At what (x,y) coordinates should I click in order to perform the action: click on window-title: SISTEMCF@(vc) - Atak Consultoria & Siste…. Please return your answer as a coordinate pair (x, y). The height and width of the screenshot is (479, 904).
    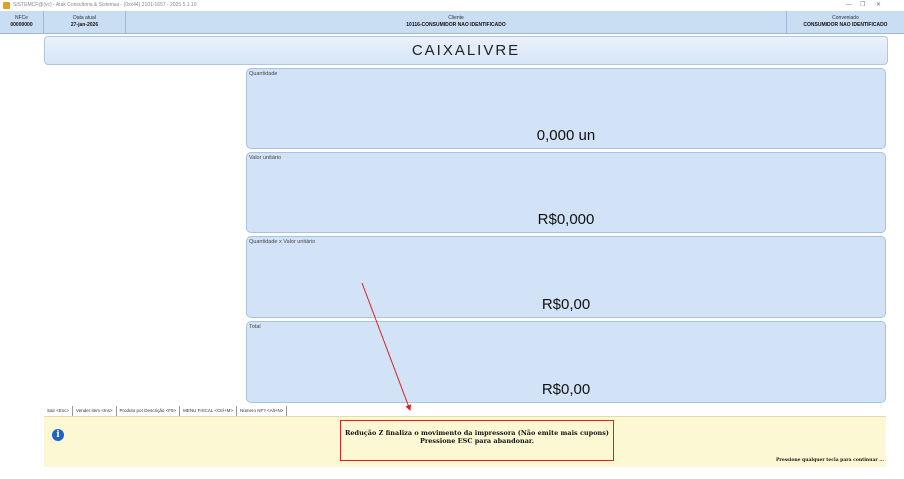
    Looking at the image, I should click on (105, 5).